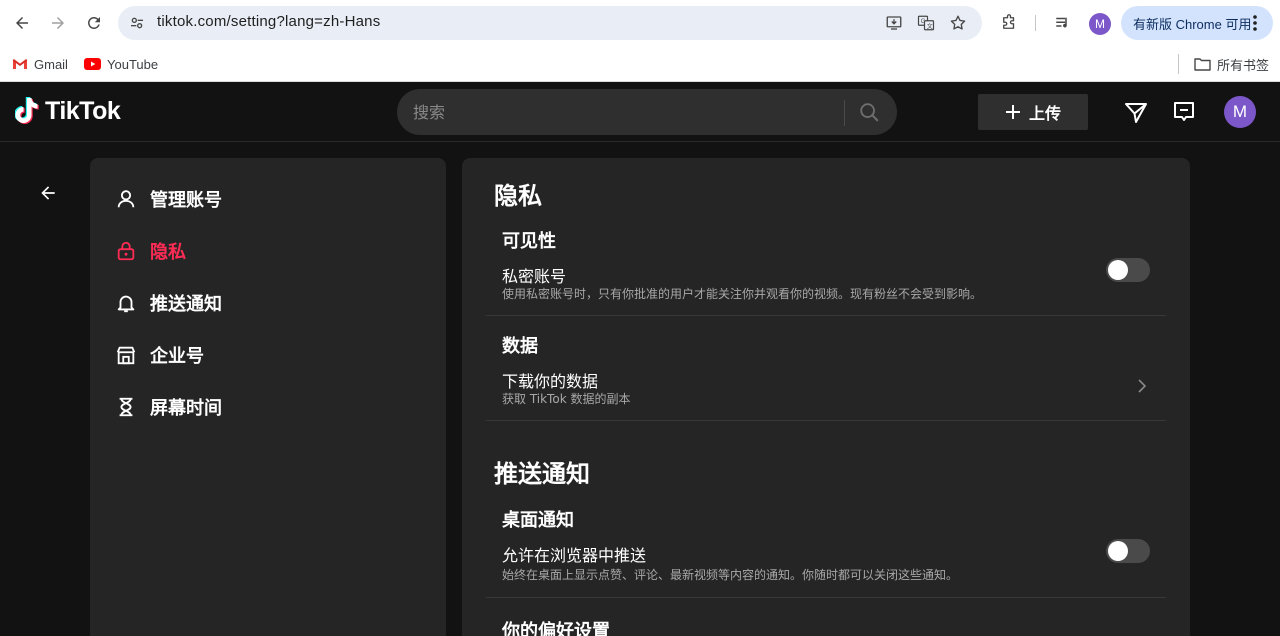 The height and width of the screenshot is (636, 1280). I want to click on bookmark-gmail: Gmail, so click(40, 64).